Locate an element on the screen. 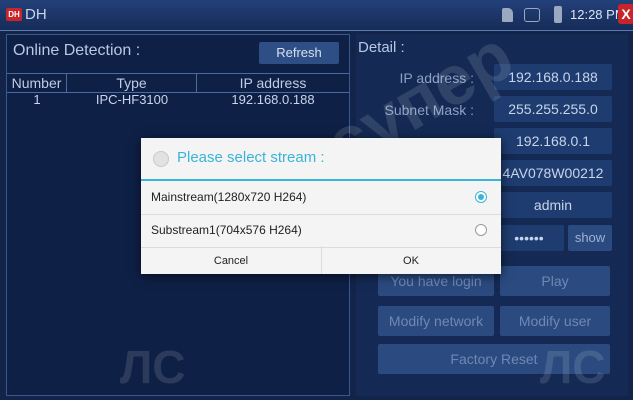 This screenshot has height=400, width=633. refresh-button: Refresh is located at coordinates (299, 53).